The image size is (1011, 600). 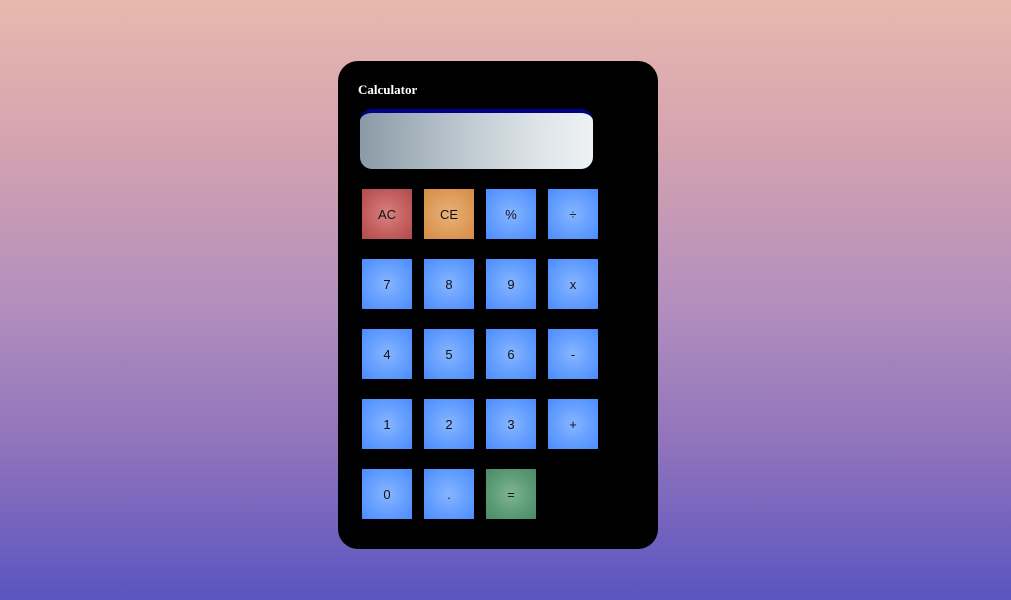 I want to click on subtract-button: -, so click(x=573, y=354).